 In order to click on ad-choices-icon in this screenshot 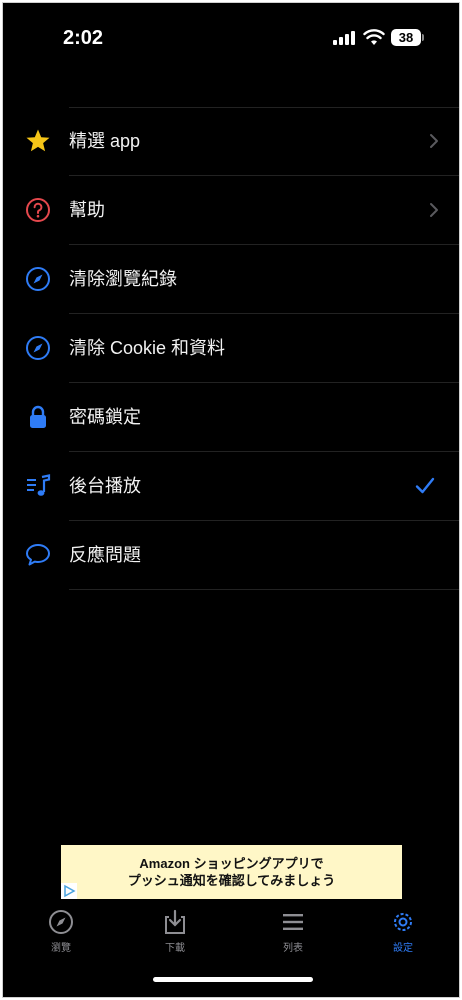, I will do `click(69, 891)`.